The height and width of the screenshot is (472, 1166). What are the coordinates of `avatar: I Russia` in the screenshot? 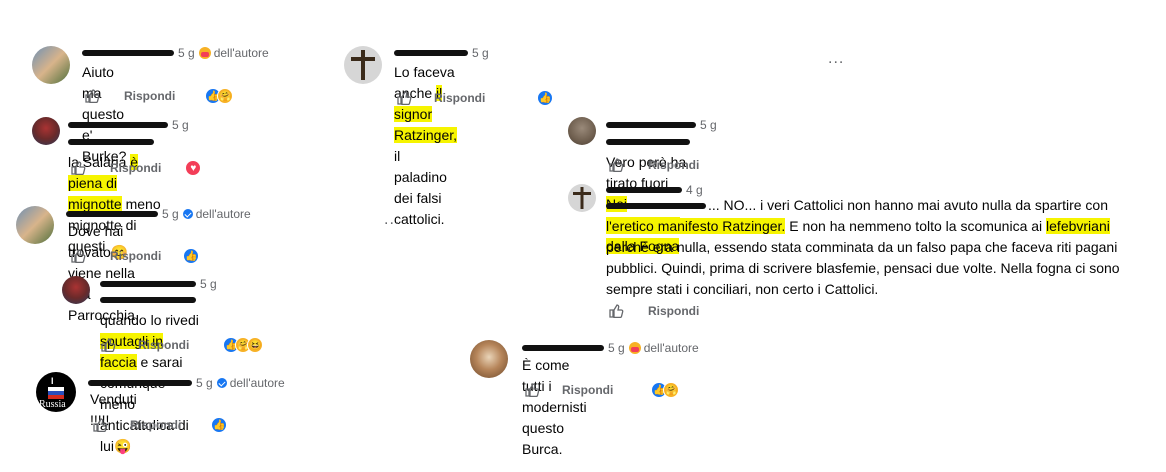 It's located at (56, 392).